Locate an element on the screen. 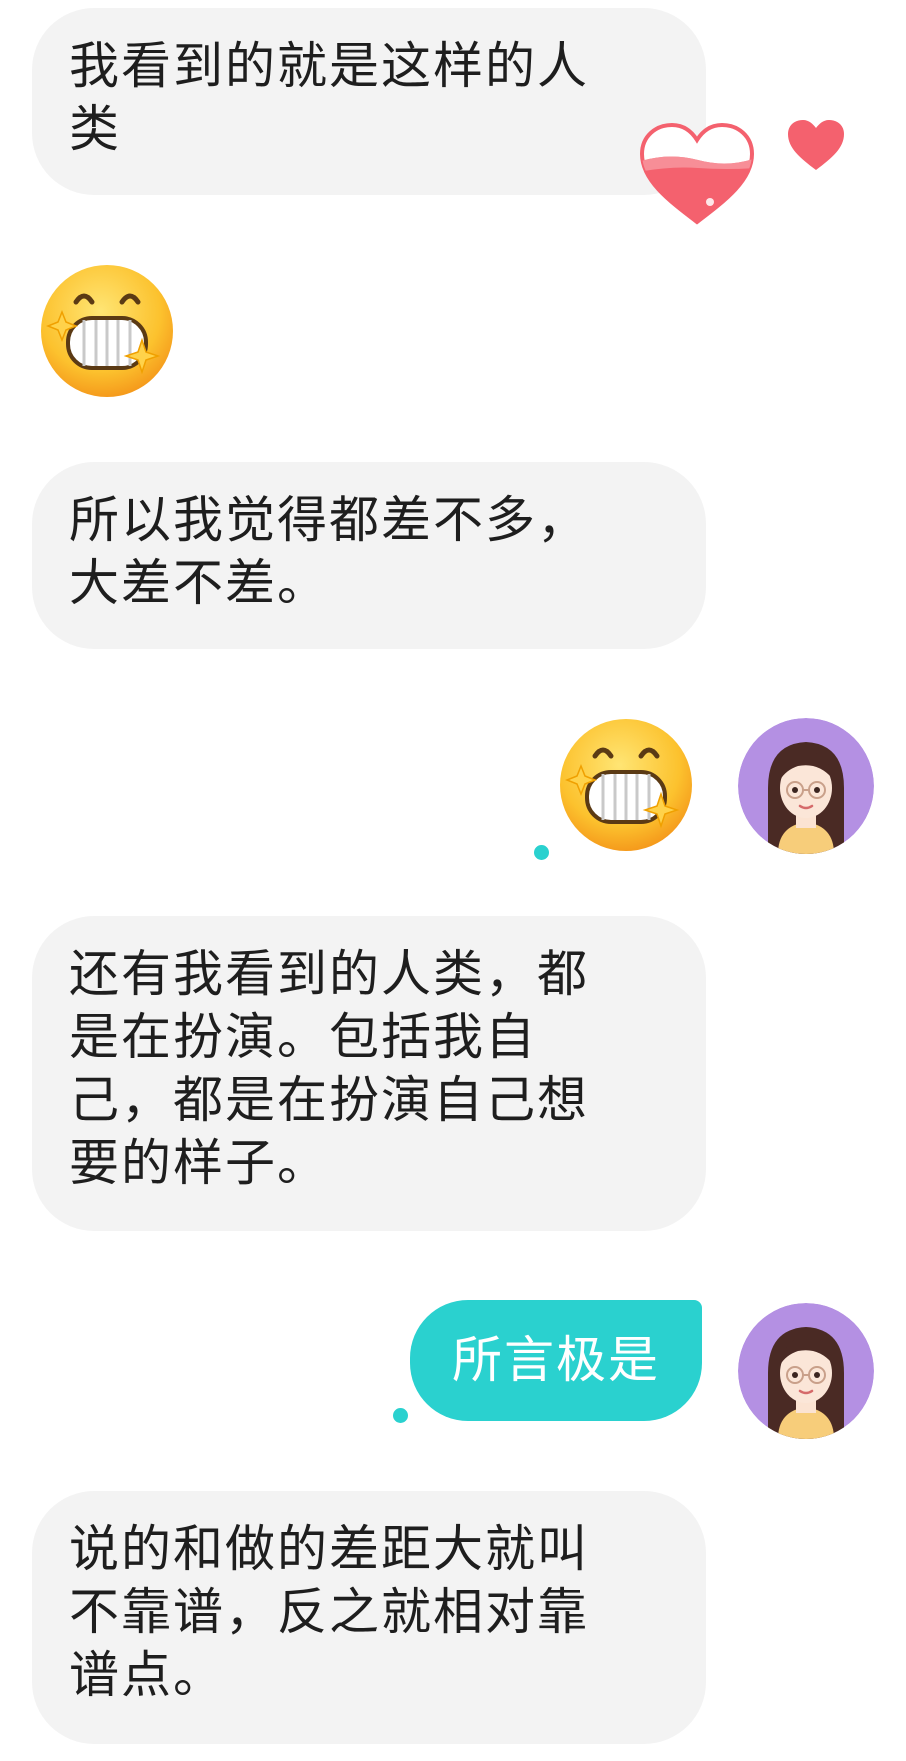  message-bubble-incoming: 所以我觉得都差不多，大差不差。 is located at coordinates (369, 555).